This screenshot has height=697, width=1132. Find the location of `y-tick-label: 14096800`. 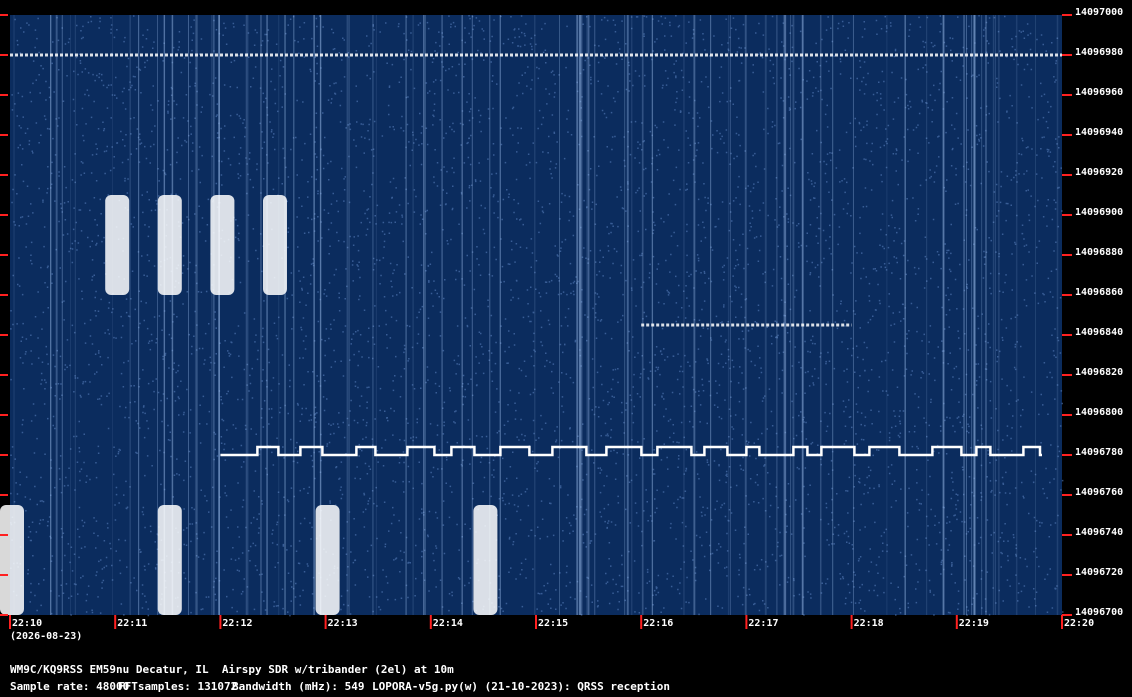

y-tick-label: 14096800 is located at coordinates (1099, 412).